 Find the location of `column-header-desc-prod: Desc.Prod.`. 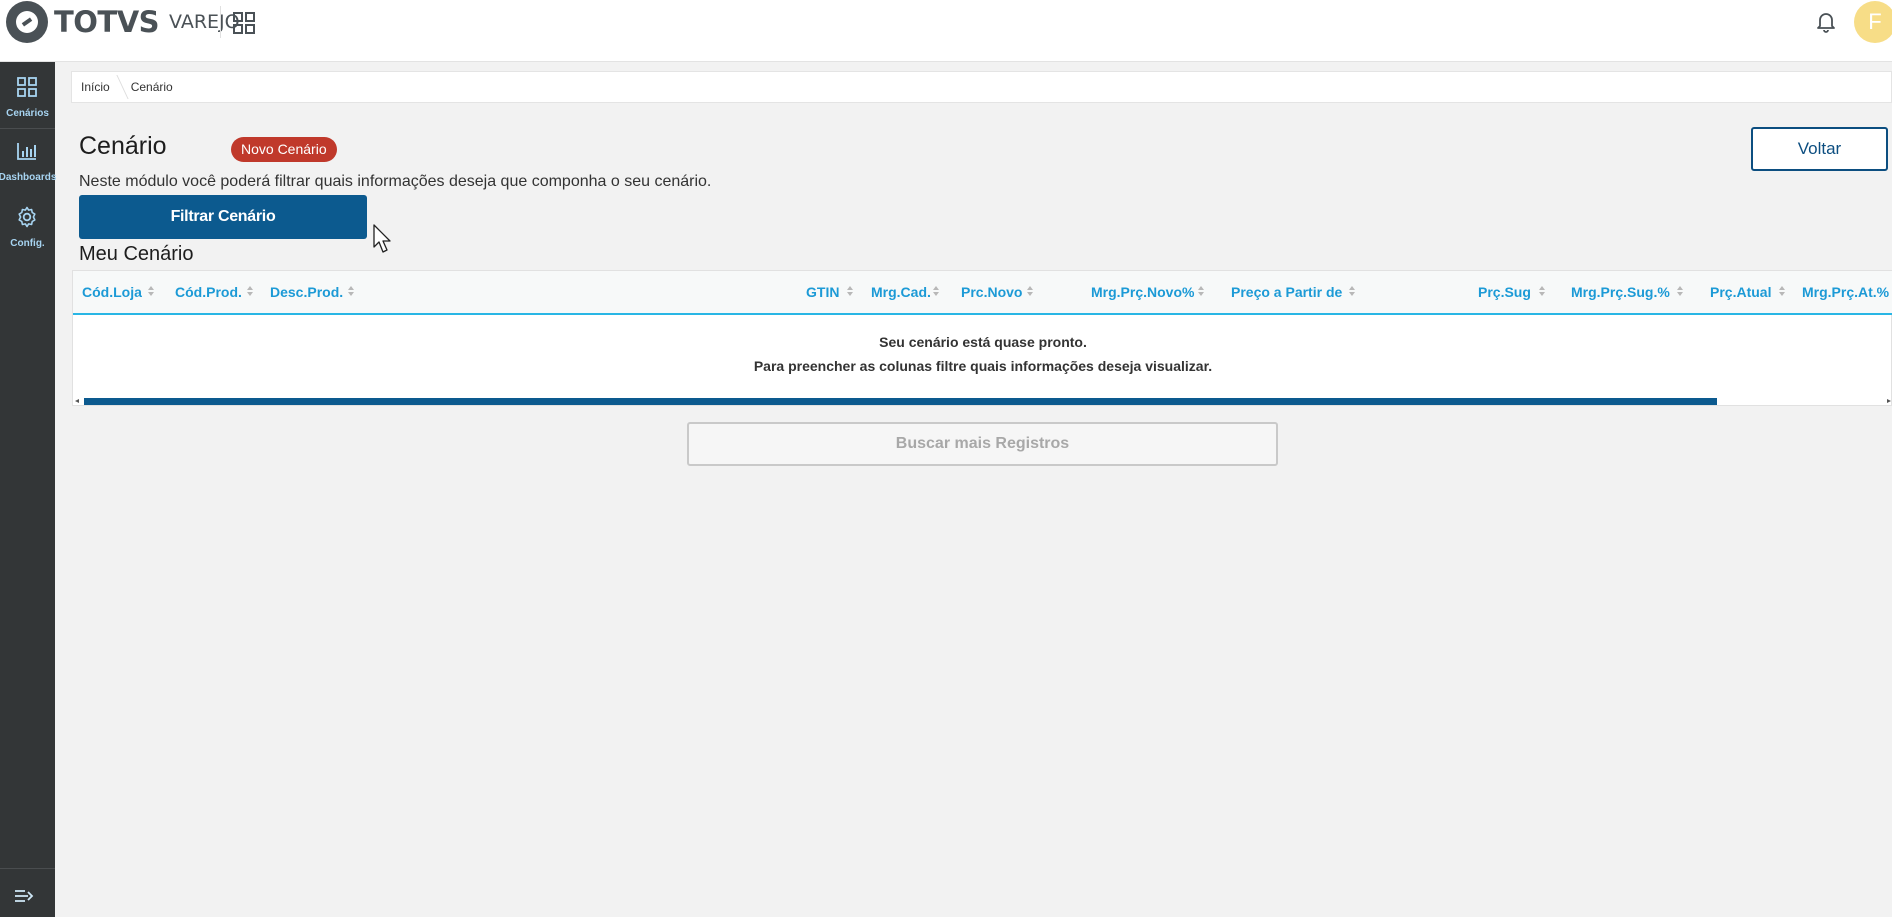

column-header-desc-prod: Desc.Prod. is located at coordinates (306, 292).